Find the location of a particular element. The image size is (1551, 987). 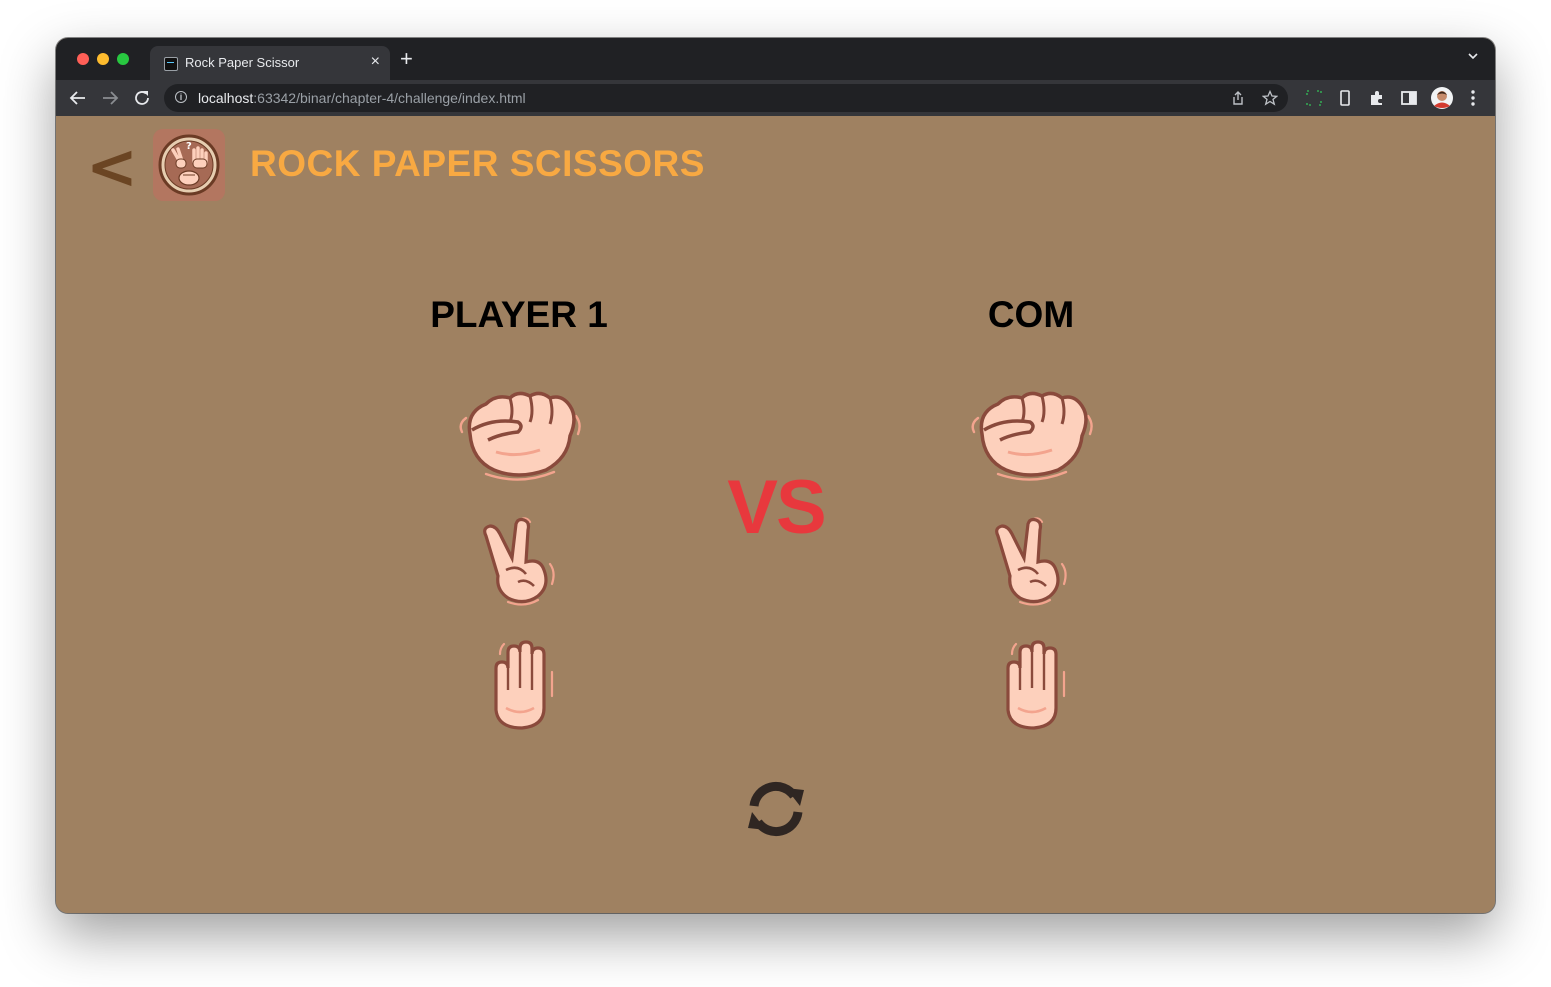

tab-title: Rock Paper Scissor is located at coordinates (242, 62).